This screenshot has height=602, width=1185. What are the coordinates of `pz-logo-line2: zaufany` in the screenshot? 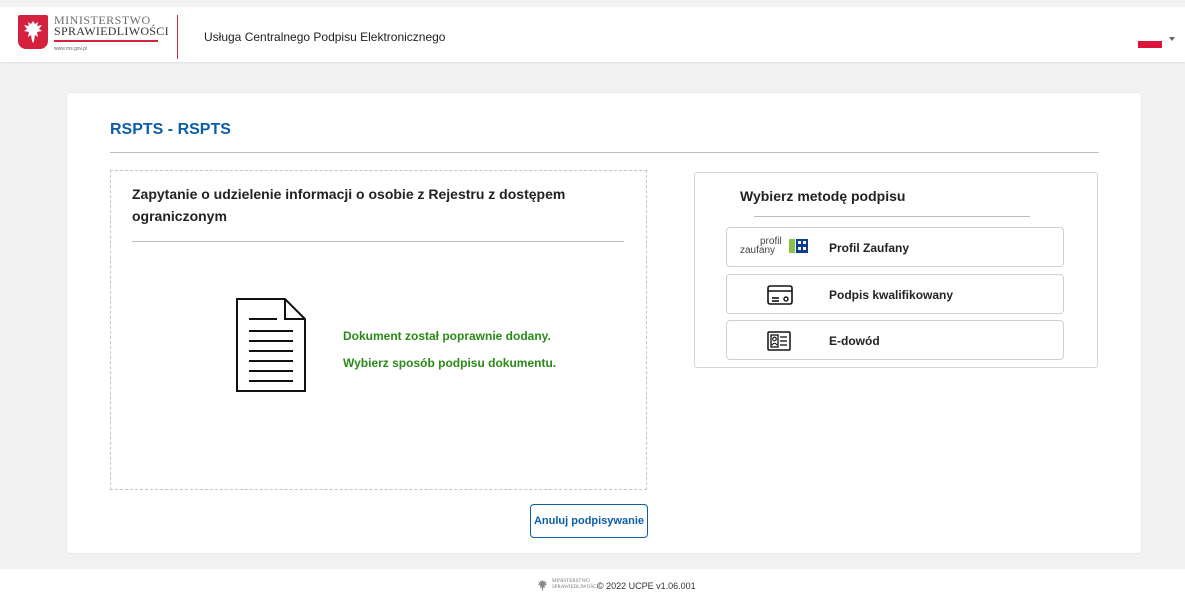 It's located at (758, 250).